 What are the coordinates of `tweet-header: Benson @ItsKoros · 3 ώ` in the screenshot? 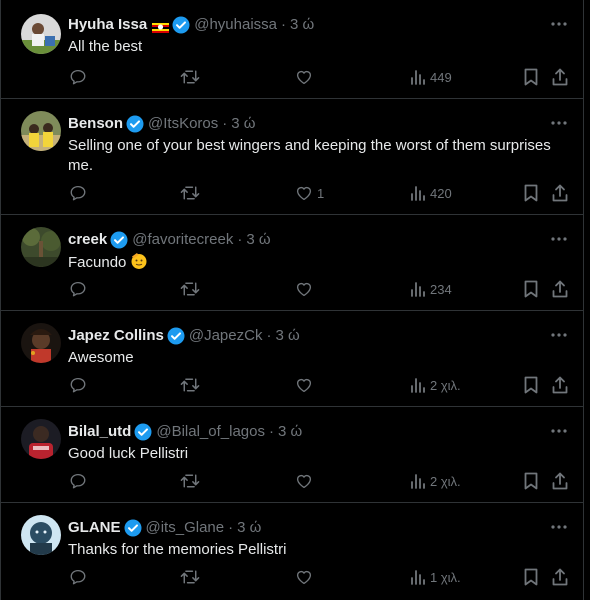 It's located at (305, 124).